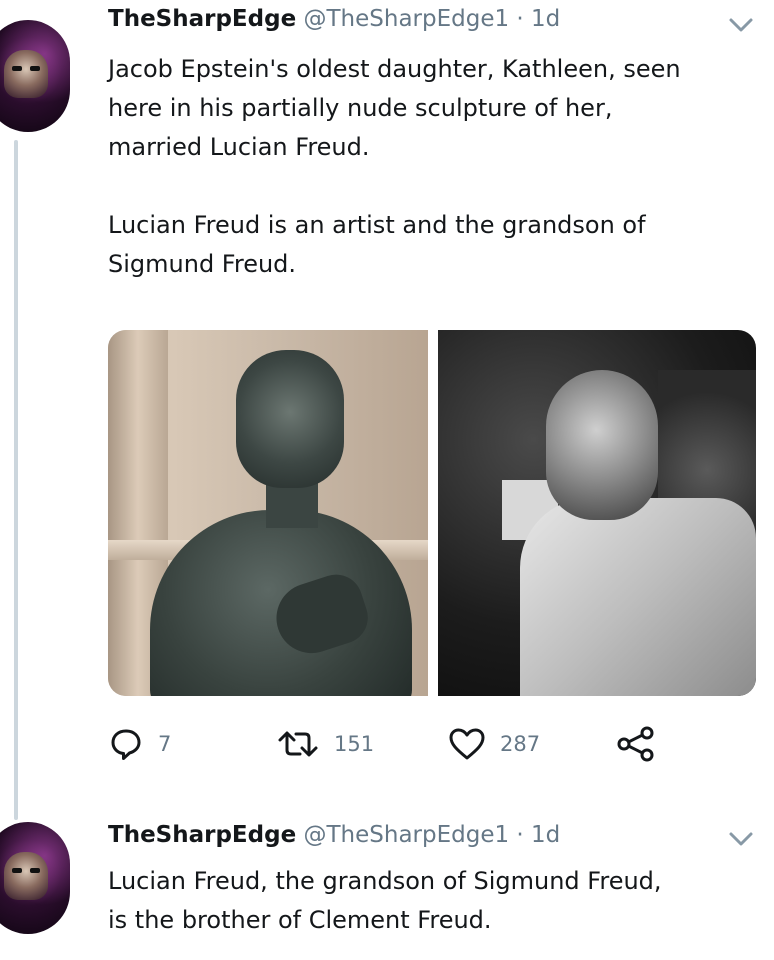  Describe the element at coordinates (467, 744) in the screenshot. I see `heart-icon` at that location.